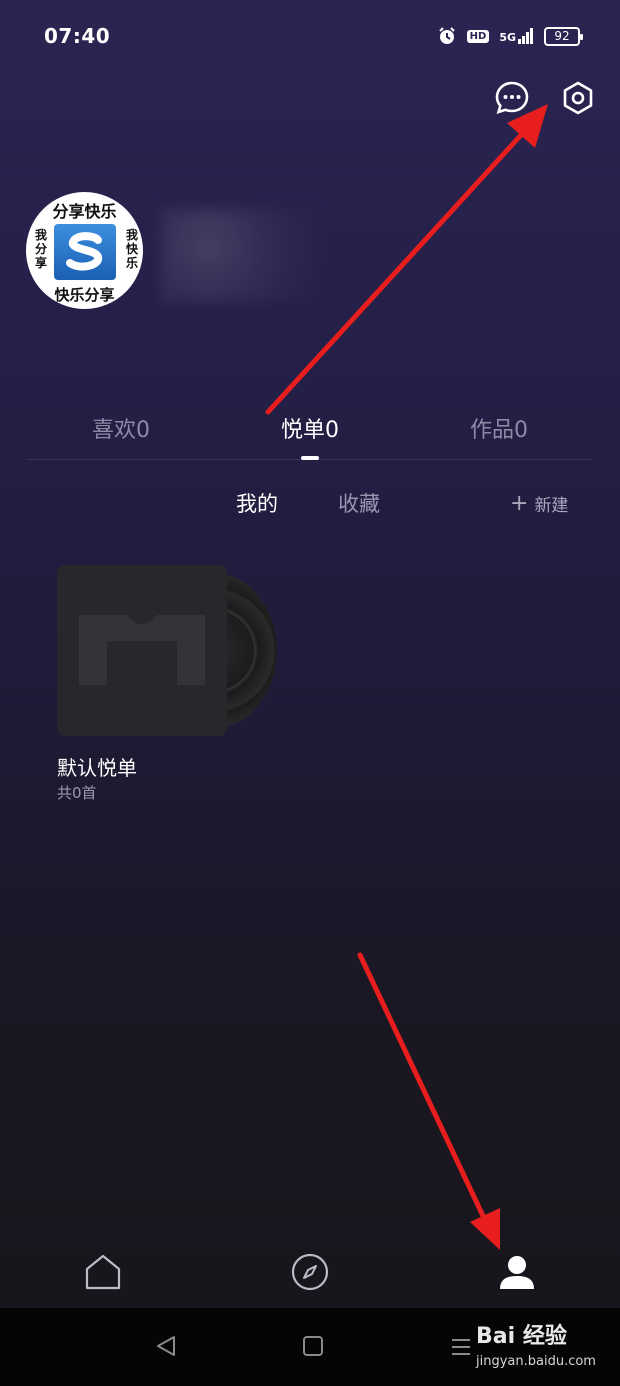 Image resolution: width=620 pixels, height=1386 pixels. I want to click on settings-ring-icon, so click(578, 98).